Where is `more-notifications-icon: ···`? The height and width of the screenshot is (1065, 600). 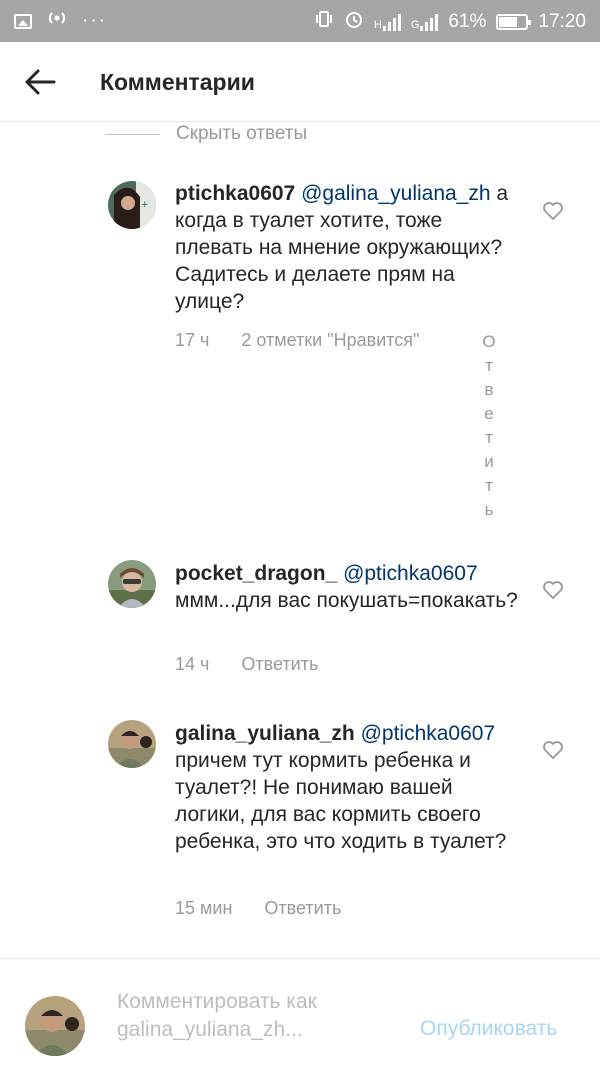
more-notifications-icon: ··· is located at coordinates (94, 20).